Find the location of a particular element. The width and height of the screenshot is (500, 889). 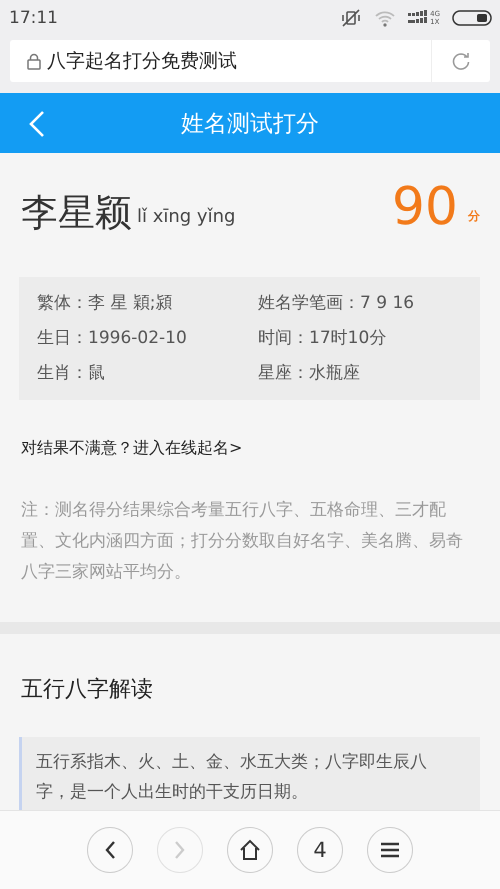

person-name: 李星颖 is located at coordinates (76, 213).